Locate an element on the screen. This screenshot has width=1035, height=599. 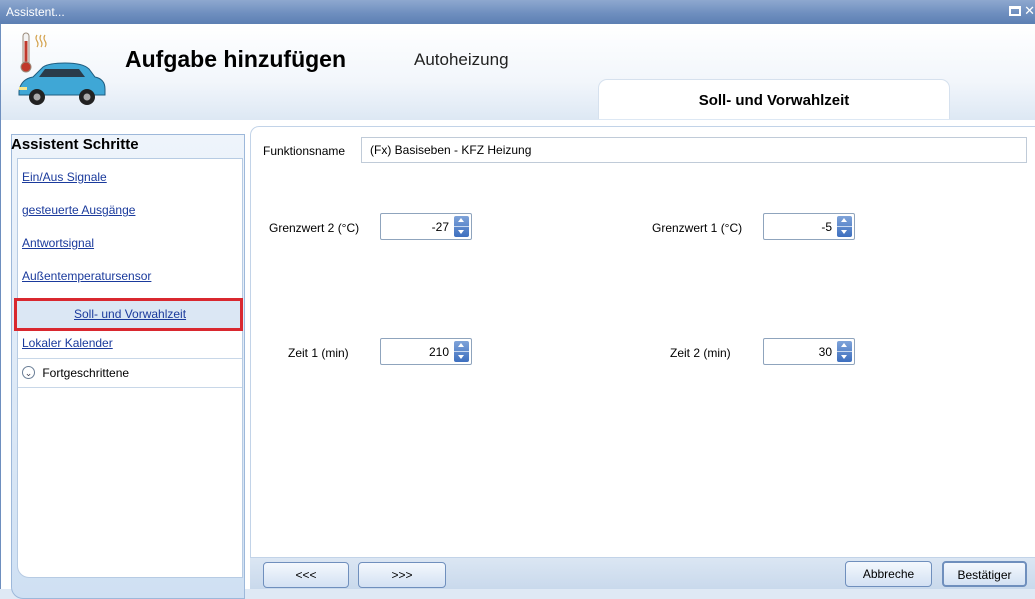
zeit2-label: Zeit 2 (min) is located at coordinates (700, 353).